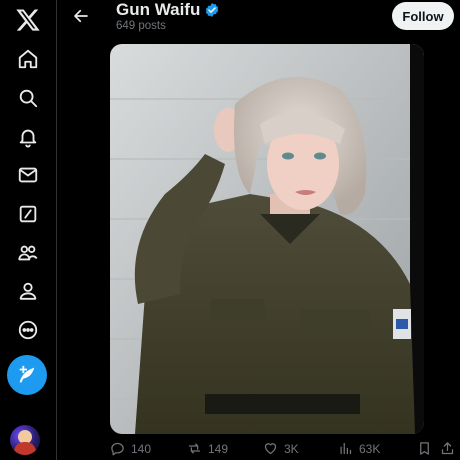  Describe the element at coordinates (270, 449) in the screenshot. I see `heart-icon` at that location.